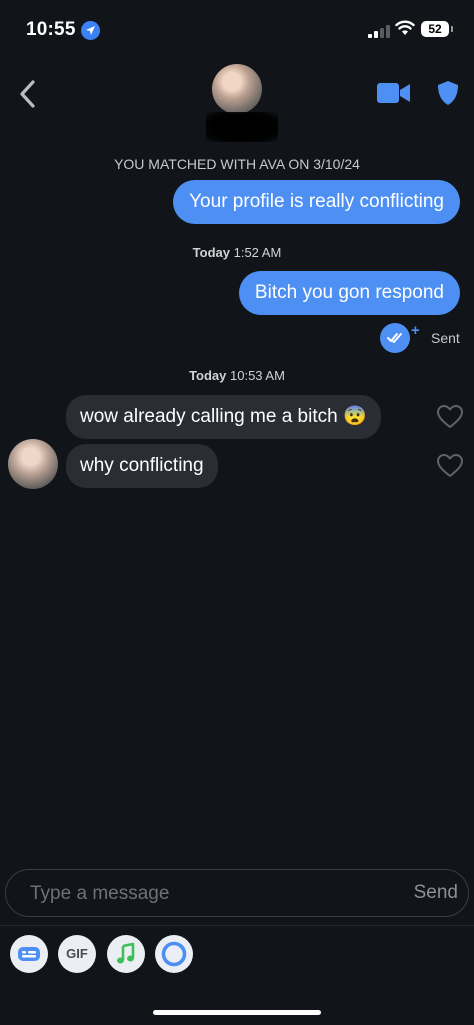 This screenshot has width=474, height=1025. I want to click on status-bar: 10:55 52, so click(237, 28).